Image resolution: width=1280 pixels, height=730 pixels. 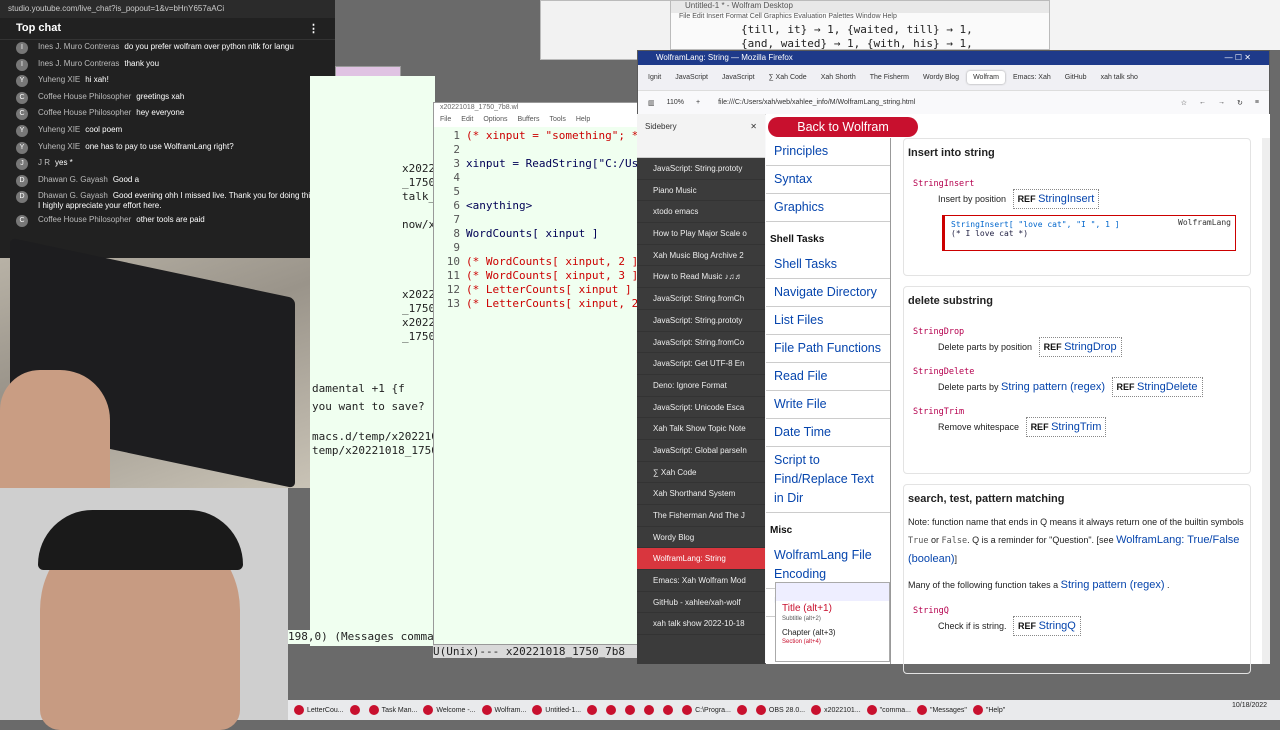 I want to click on ref-link: REF StringQ, so click(x=1047, y=626).